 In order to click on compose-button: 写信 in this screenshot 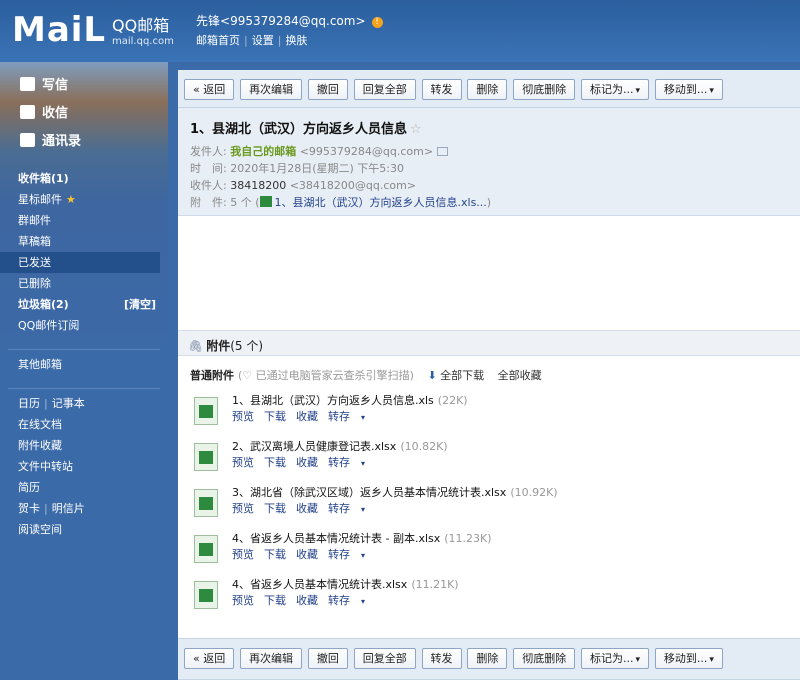, I will do `click(84, 86)`.